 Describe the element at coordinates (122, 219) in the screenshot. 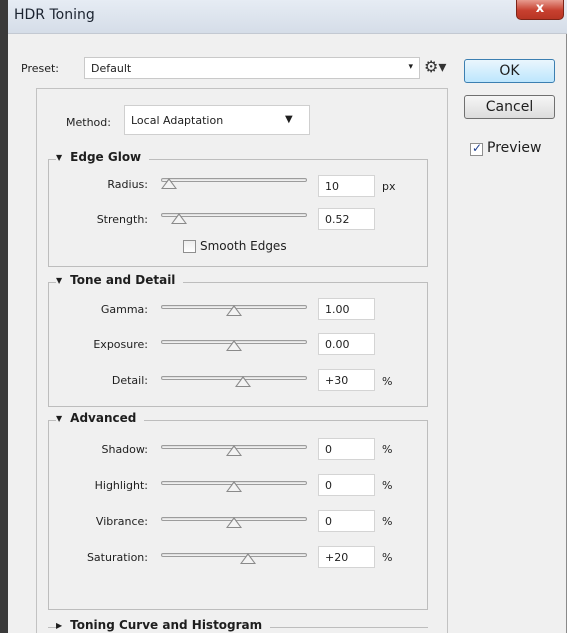

I see `strength-label: Strength:` at that location.